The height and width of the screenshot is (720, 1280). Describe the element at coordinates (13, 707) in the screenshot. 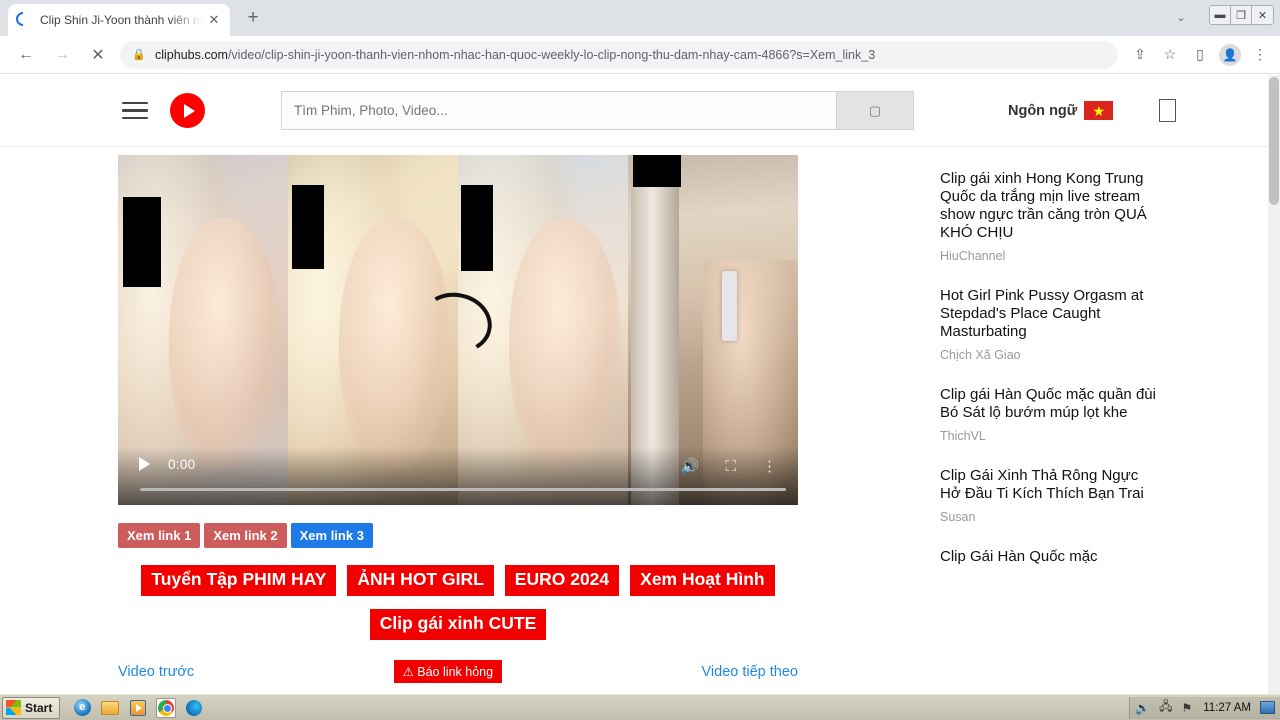

I see `windows-logo-icon` at that location.